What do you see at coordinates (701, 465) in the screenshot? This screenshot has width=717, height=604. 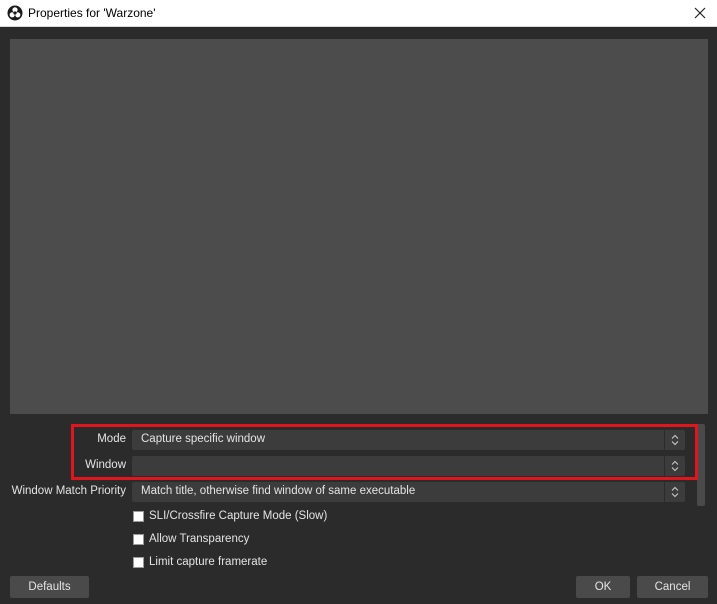 I see `properties-scrollbar` at bounding box center [701, 465].